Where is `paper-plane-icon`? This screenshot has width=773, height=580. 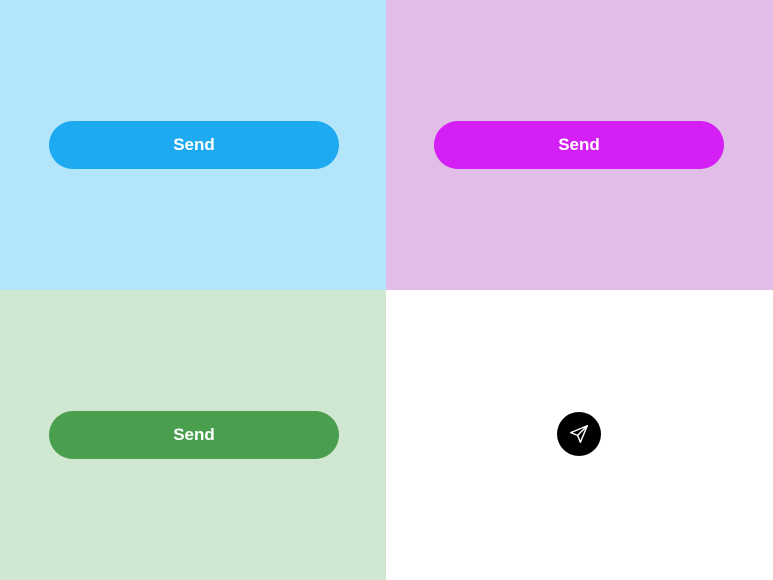 paper-plane-icon is located at coordinates (579, 434).